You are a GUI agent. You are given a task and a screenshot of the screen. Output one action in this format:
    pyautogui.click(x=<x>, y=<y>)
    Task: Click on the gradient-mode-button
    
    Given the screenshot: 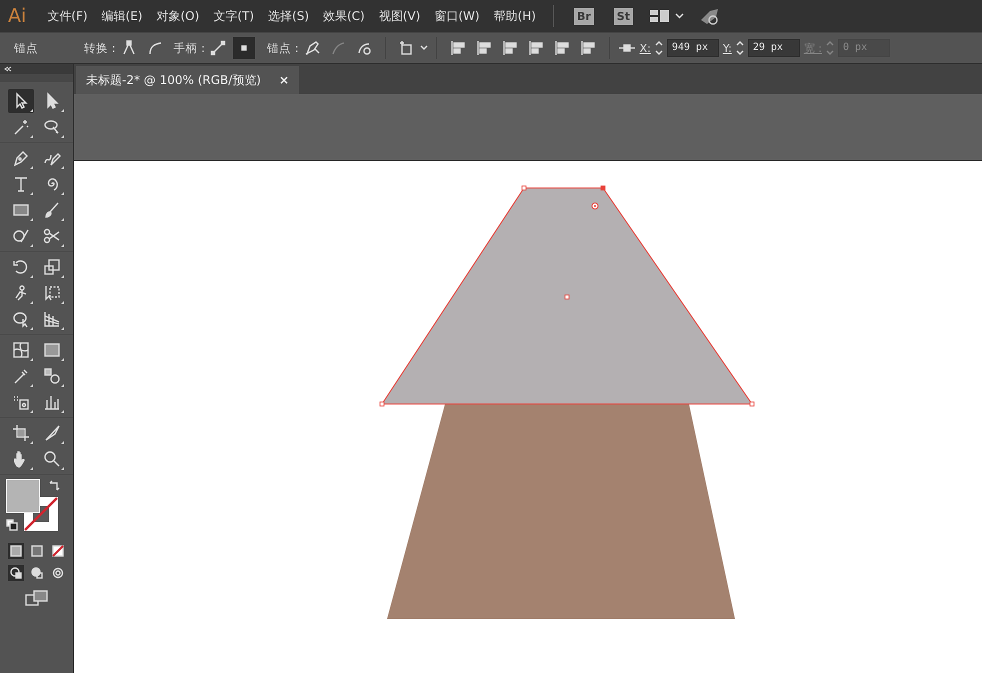 What is the action you would take?
    pyautogui.click(x=36, y=551)
    